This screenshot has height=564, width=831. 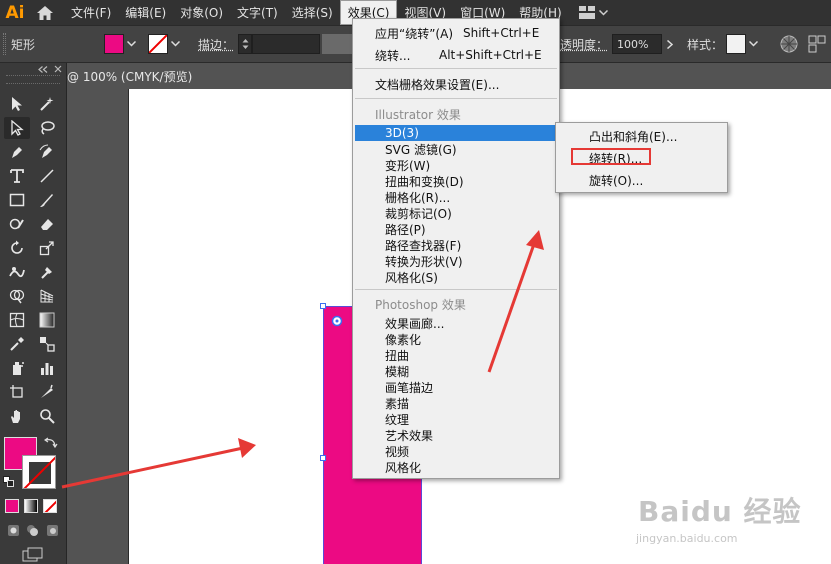 I want to click on zoom-tool-icon, so click(x=47, y=416).